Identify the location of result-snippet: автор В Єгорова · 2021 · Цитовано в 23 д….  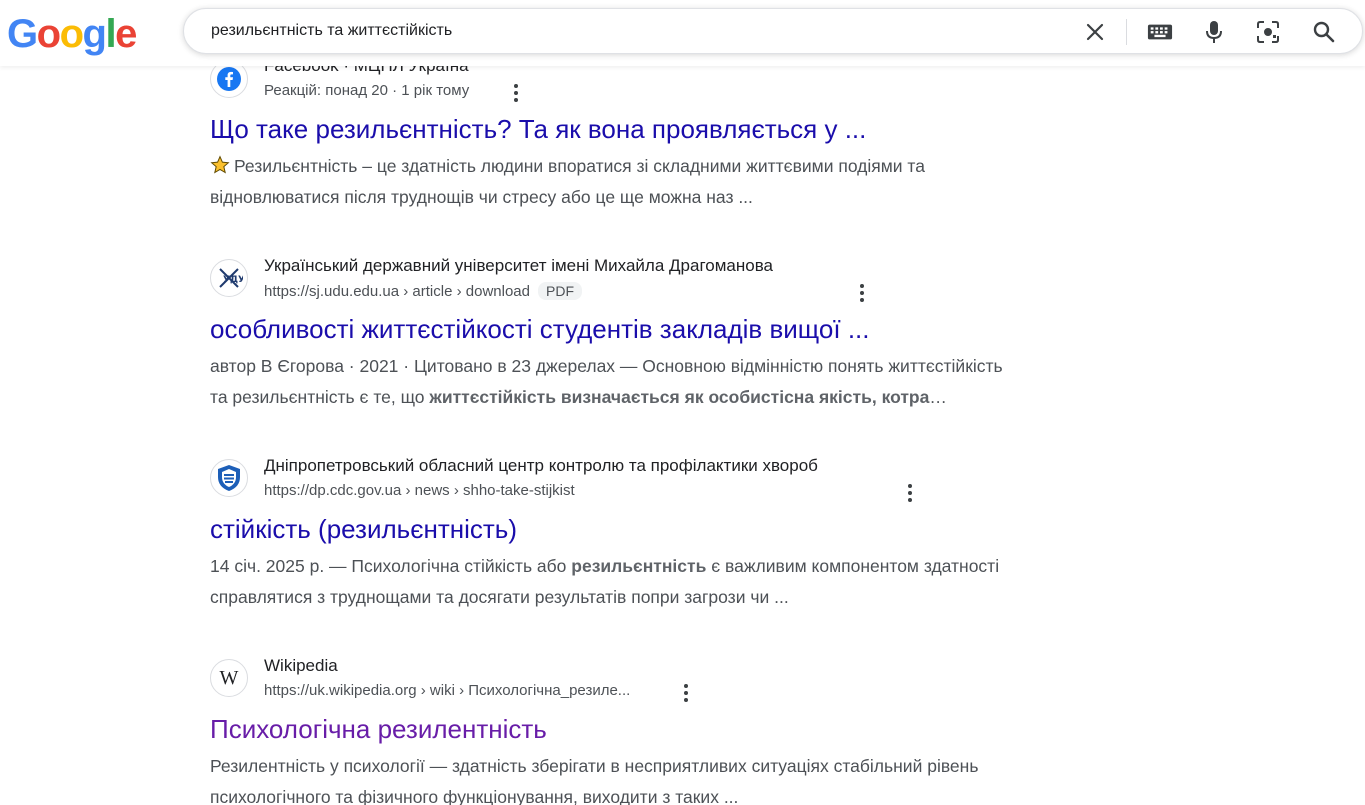
(650, 382).